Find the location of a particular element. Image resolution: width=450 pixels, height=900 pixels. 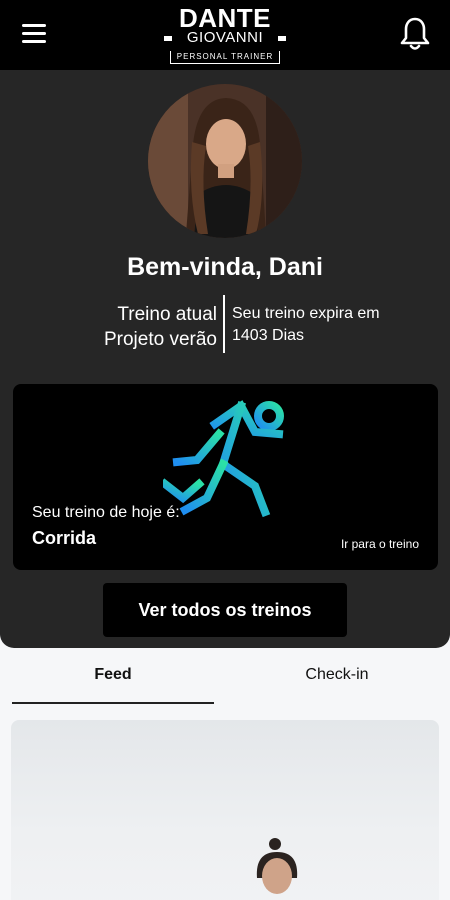

expiry-info: Seu treino expira em 1403 Dias is located at coordinates (306, 325).